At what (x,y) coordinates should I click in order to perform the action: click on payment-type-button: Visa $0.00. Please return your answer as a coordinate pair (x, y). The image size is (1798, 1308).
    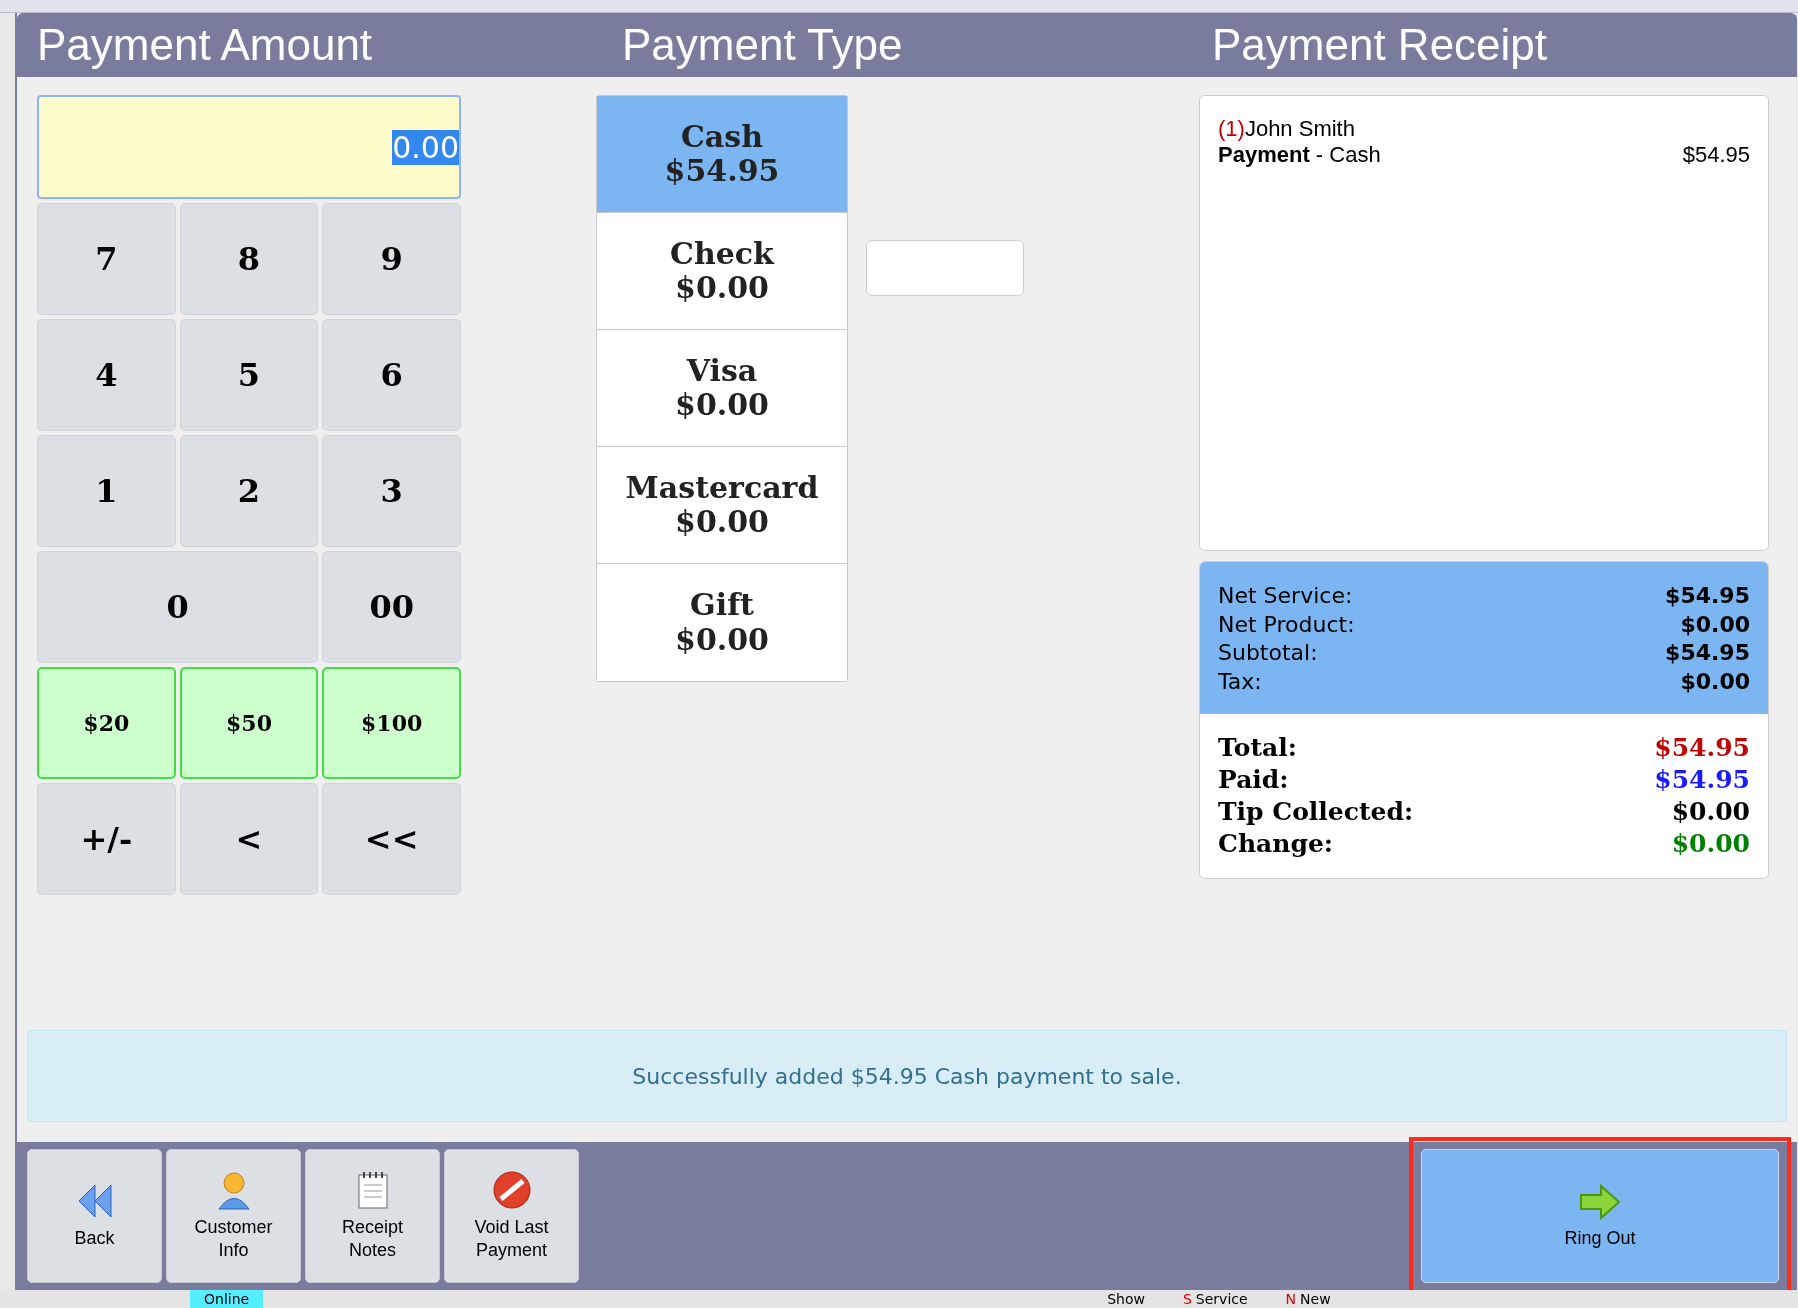
    Looking at the image, I should click on (722, 388).